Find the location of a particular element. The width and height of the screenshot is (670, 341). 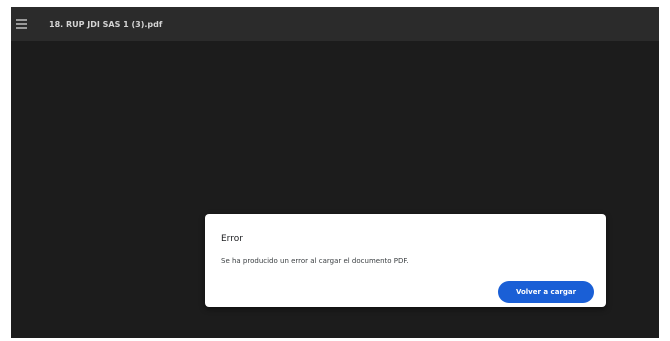

document-title: 18. RUP JDI SAS 1 (3).pdf is located at coordinates (106, 24).